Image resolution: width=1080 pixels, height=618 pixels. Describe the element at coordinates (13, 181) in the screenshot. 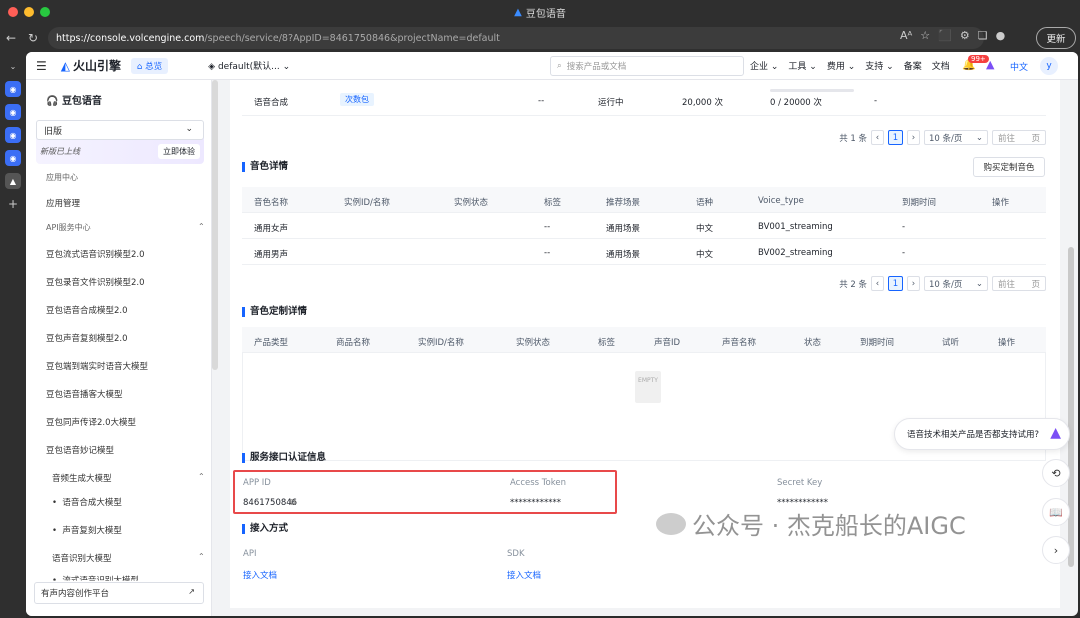

I see `active-tab-icon: ▲` at that location.